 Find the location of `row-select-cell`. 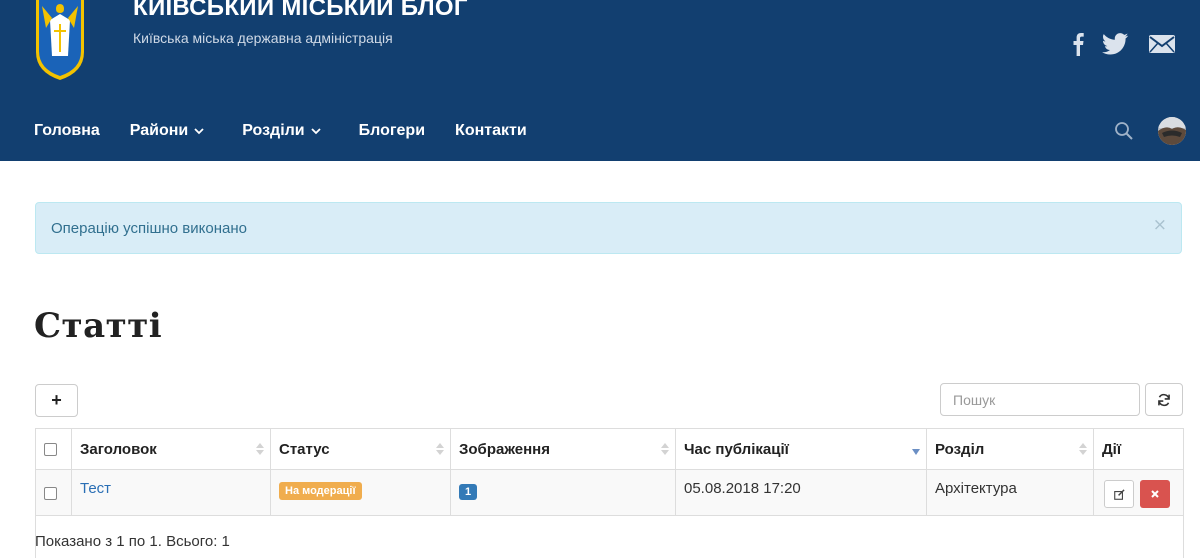

row-select-cell is located at coordinates (53, 492).